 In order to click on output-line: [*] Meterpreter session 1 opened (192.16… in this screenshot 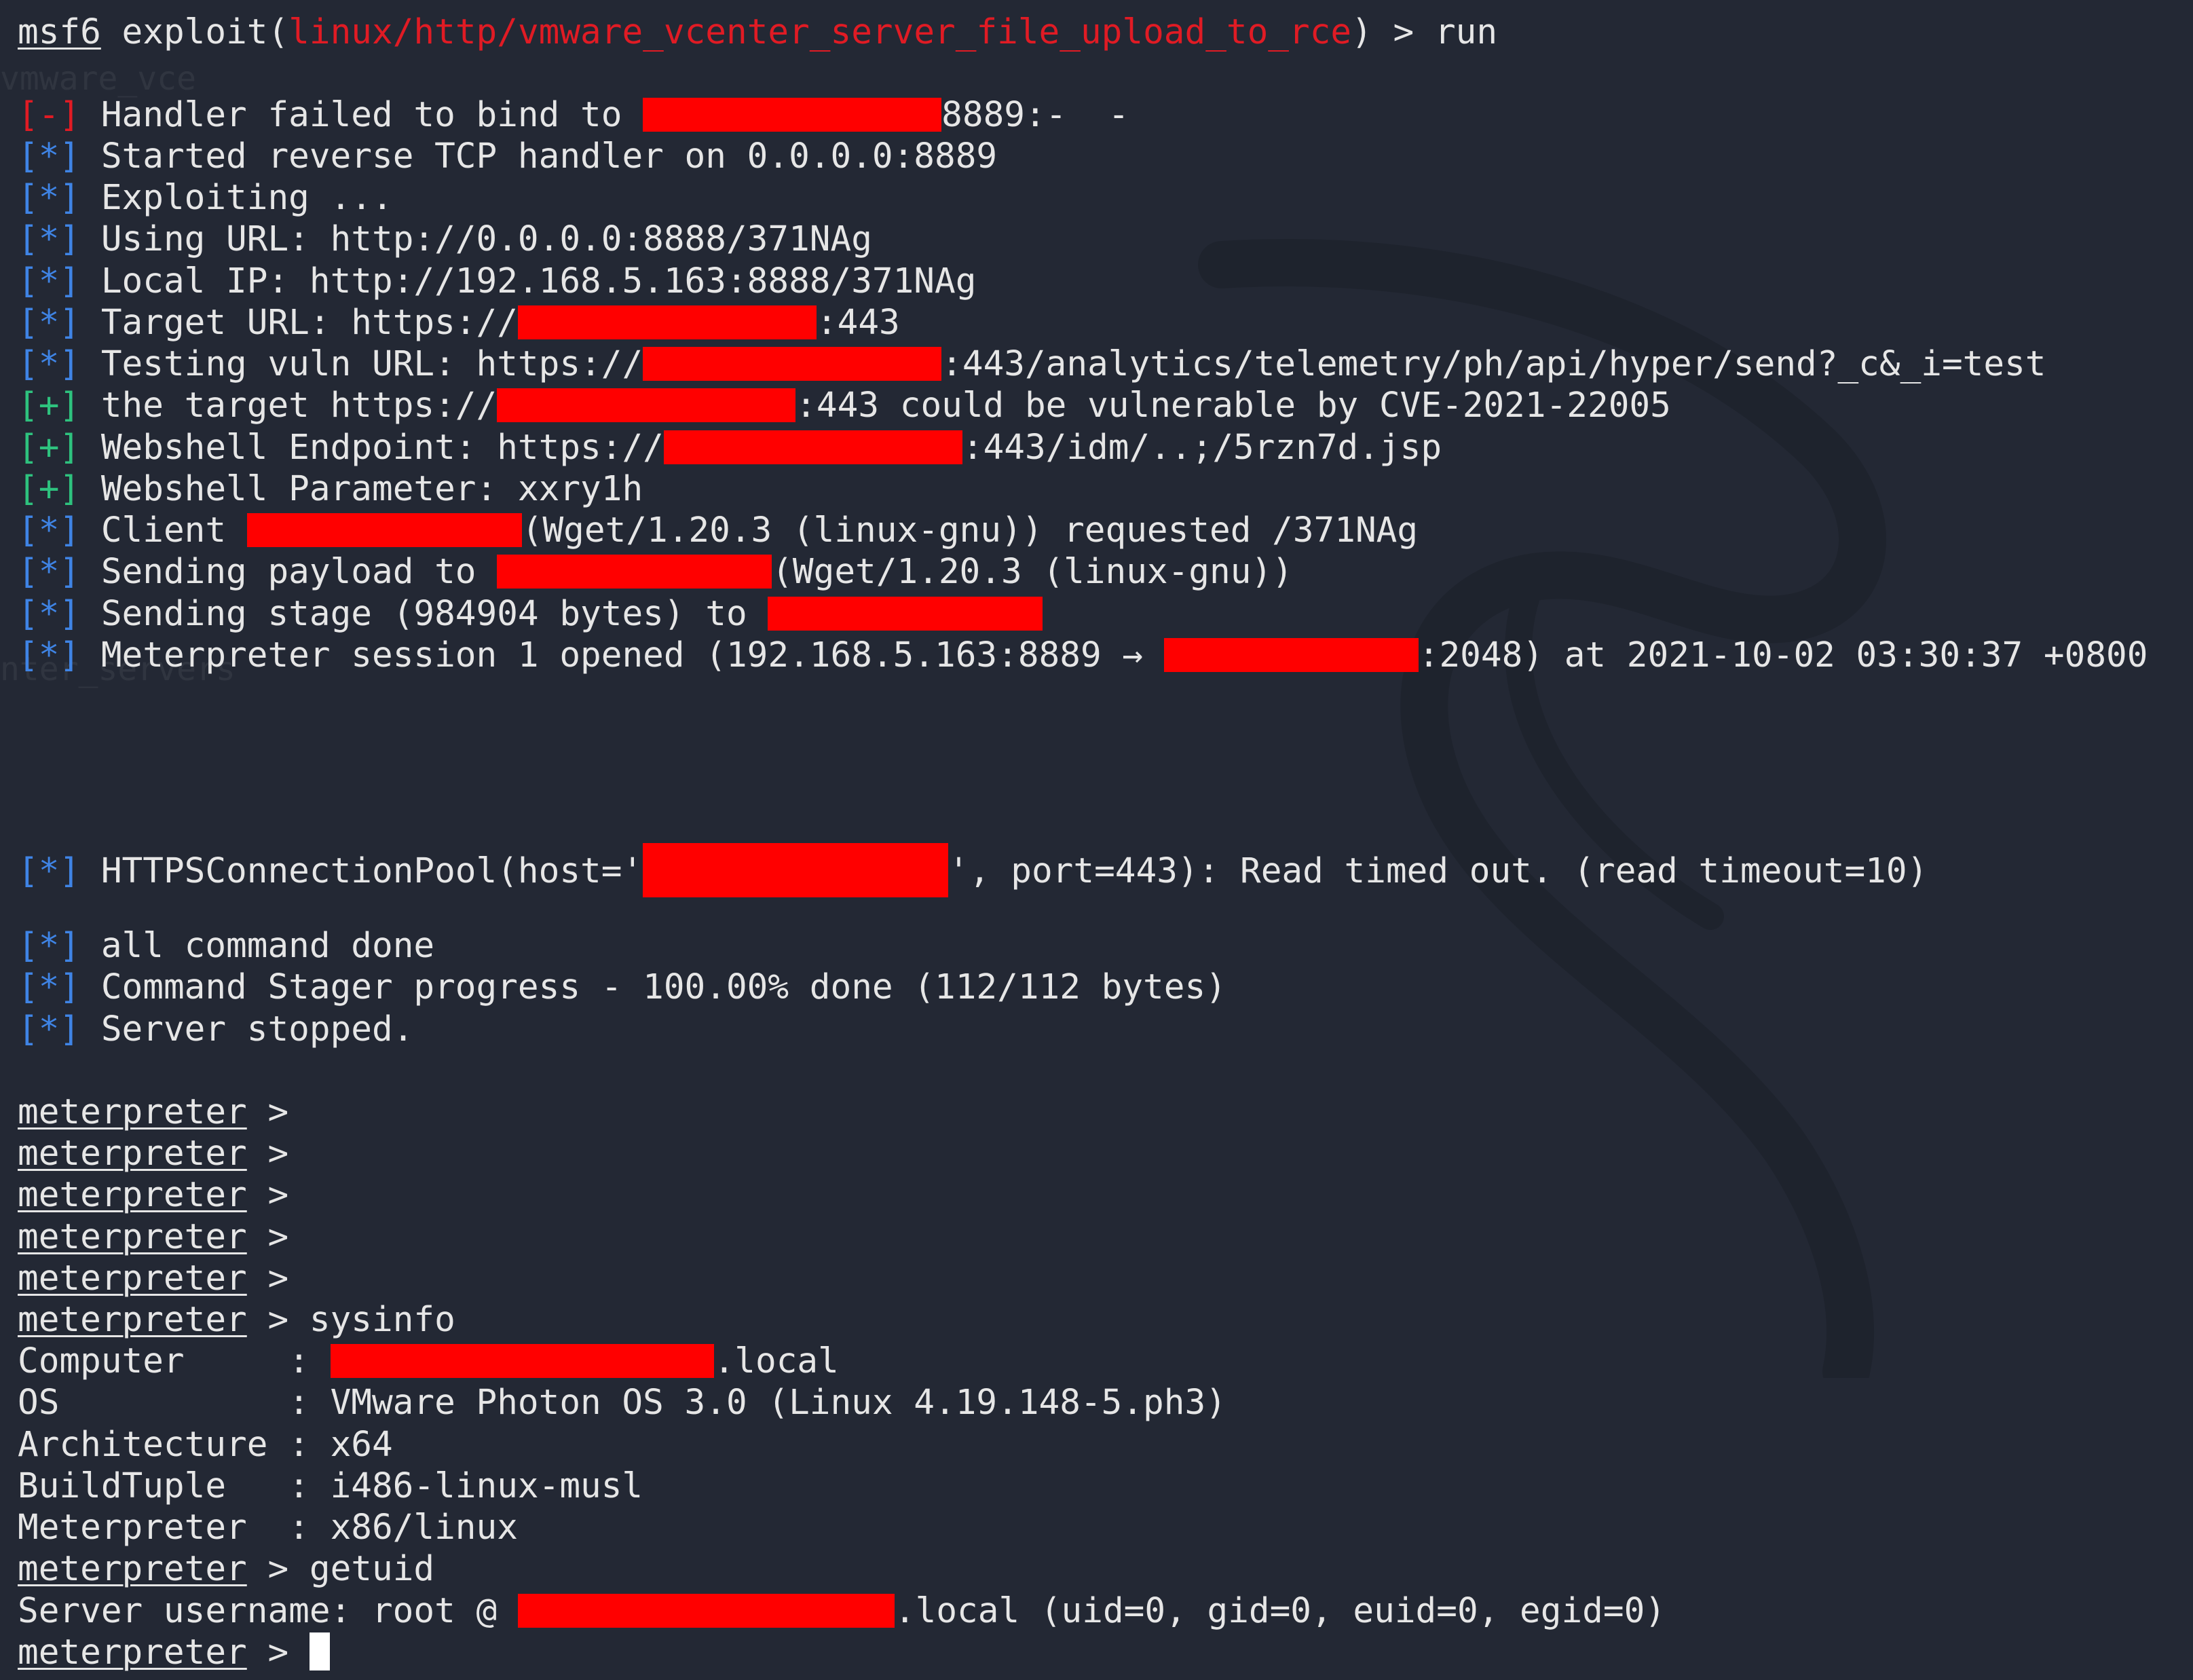, I will do `click(1083, 656)`.